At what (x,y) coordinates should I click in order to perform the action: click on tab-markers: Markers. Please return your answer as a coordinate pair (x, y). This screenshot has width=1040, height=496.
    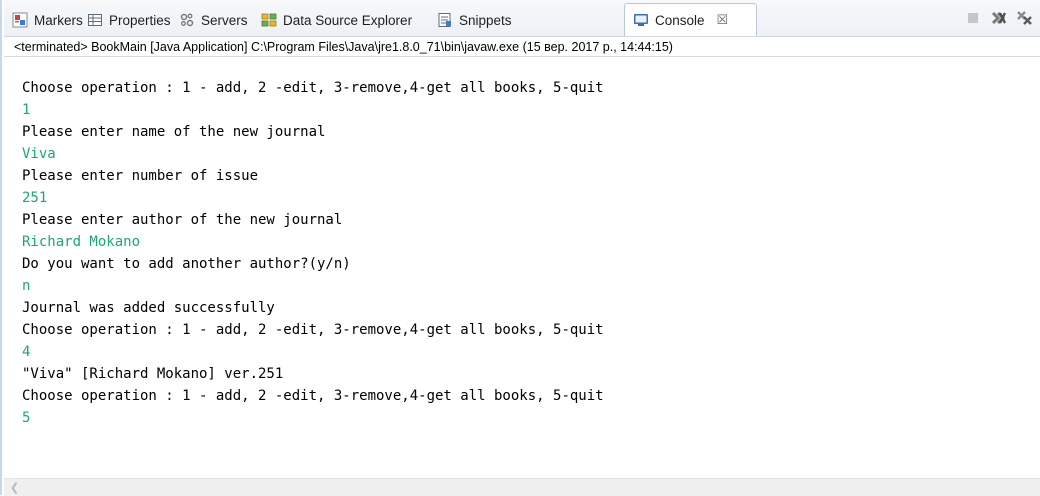
    Looking at the image, I should click on (47, 20).